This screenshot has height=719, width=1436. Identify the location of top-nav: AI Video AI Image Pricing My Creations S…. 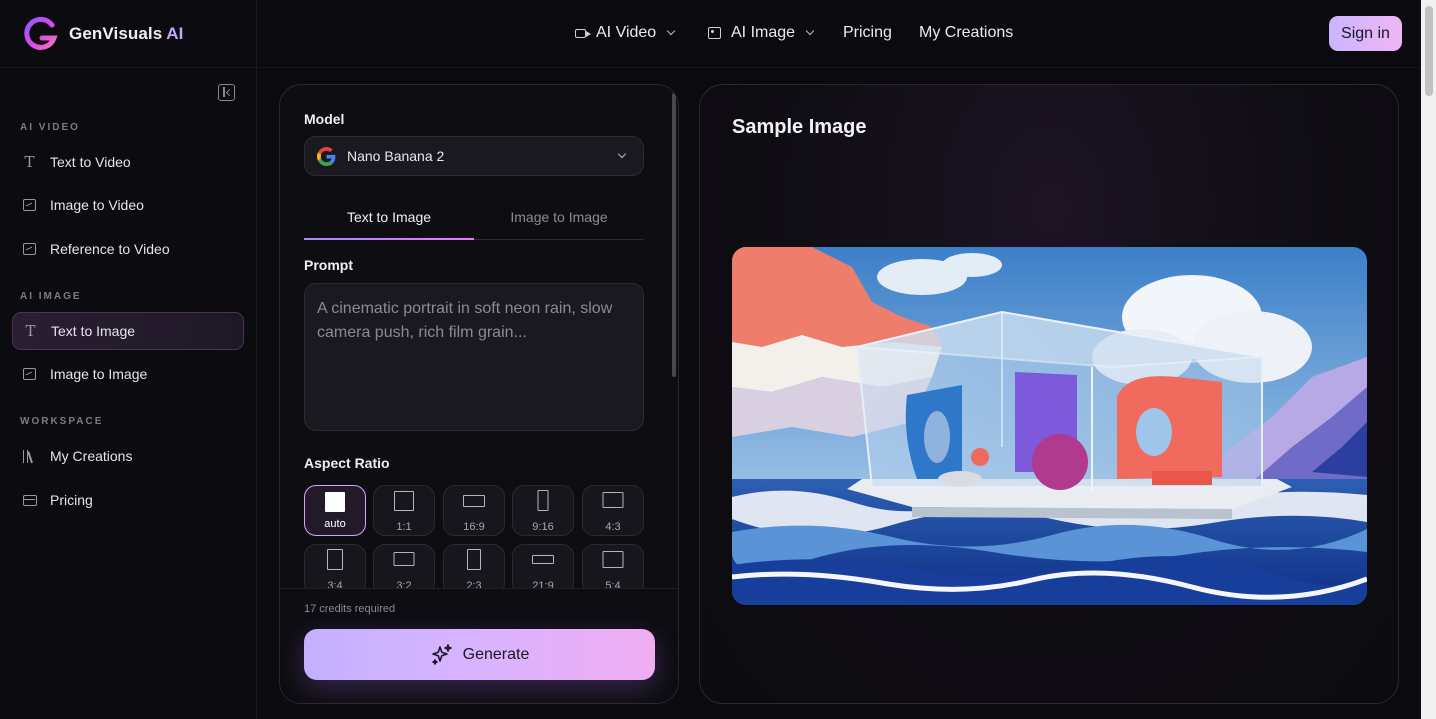
(839, 34).